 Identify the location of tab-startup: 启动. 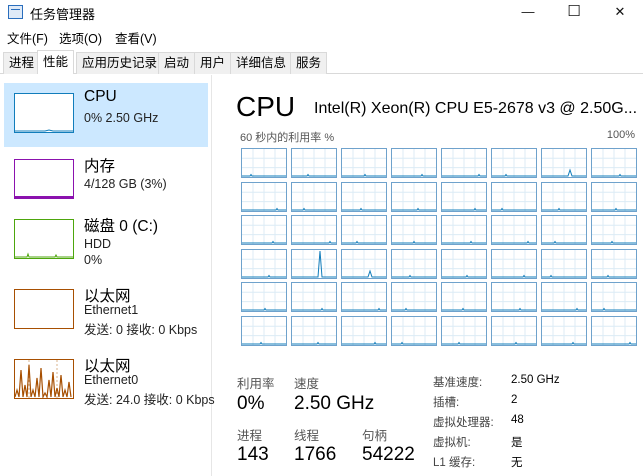
(177, 63).